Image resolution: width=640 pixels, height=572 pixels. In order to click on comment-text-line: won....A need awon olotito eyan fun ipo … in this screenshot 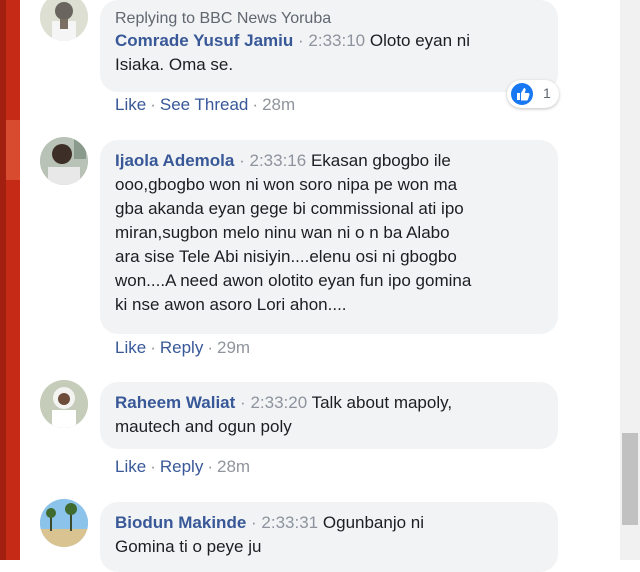, I will do `click(293, 280)`.